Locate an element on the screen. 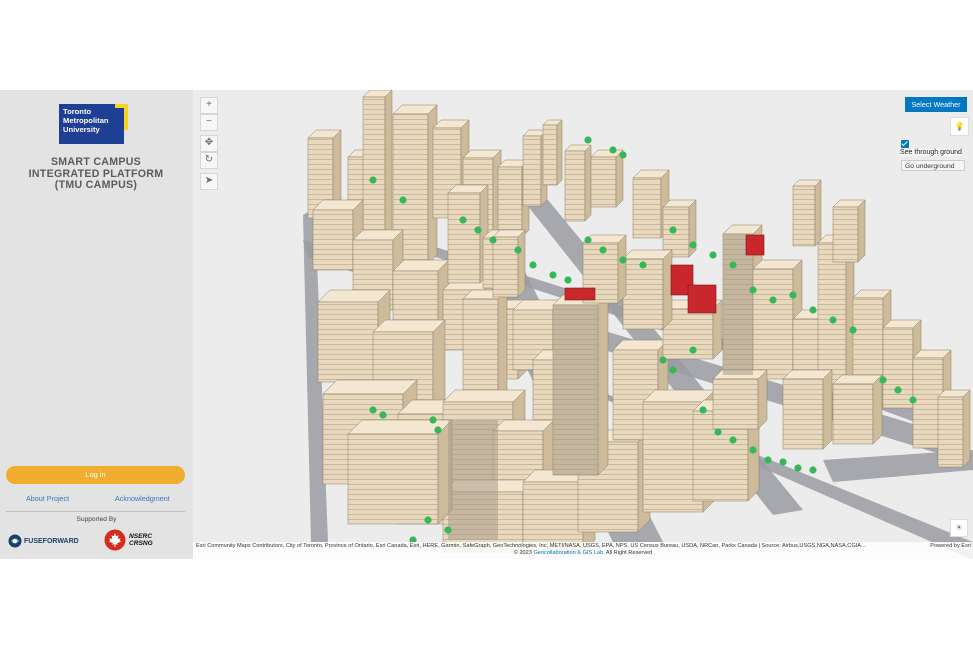 The width and height of the screenshot is (973, 650). maple-leaf-icon is located at coordinates (115, 540).